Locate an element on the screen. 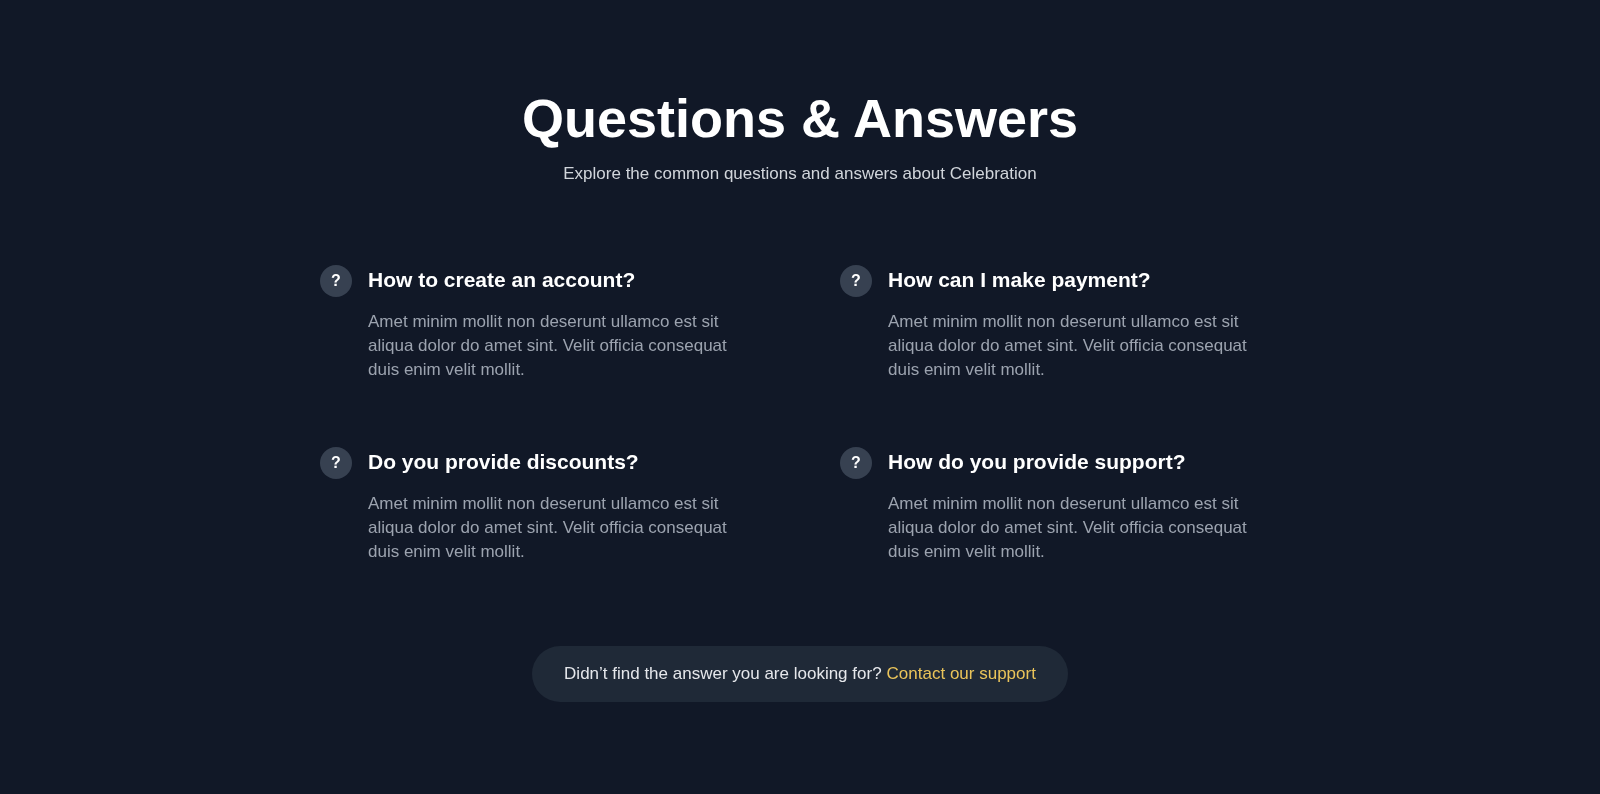 This screenshot has width=1600, height=794. faq-question: Do you provide discounts? is located at coordinates (504, 462).